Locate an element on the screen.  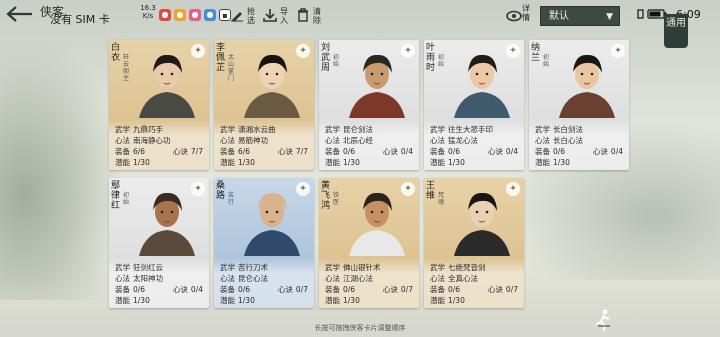
notification-app-icon: ● is located at coordinates (165, 15).